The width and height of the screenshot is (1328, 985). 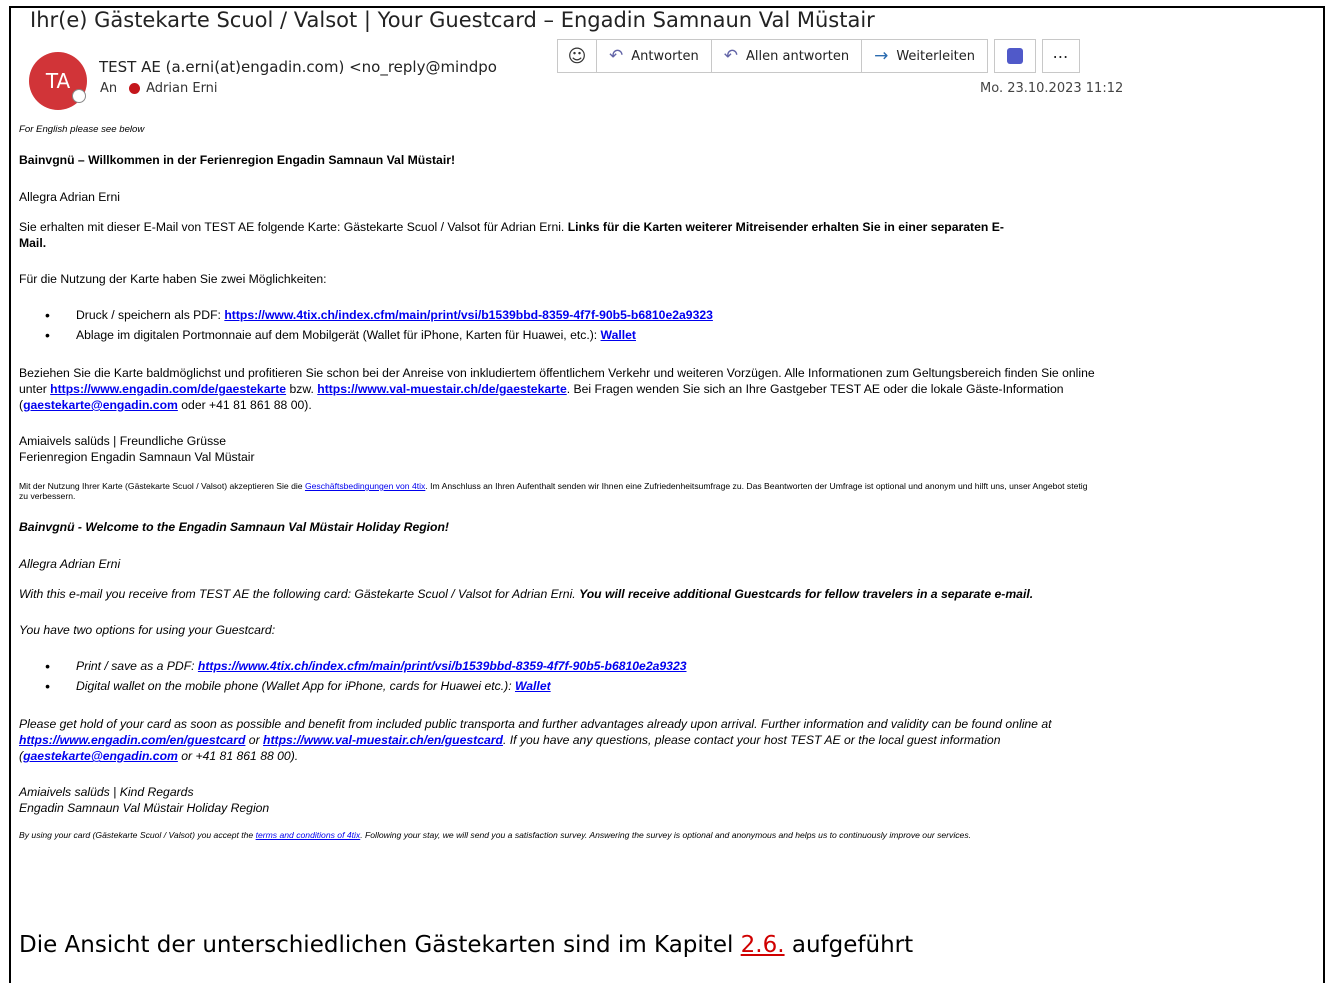 What do you see at coordinates (137, 457) in the screenshot?
I see `de-closing-2: Ferienregion Engadin Samnaun Val Müstair` at bounding box center [137, 457].